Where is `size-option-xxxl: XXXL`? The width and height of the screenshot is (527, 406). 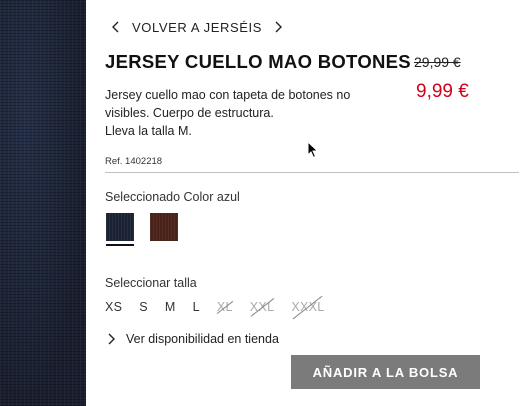 size-option-xxxl: XXXL is located at coordinates (308, 307).